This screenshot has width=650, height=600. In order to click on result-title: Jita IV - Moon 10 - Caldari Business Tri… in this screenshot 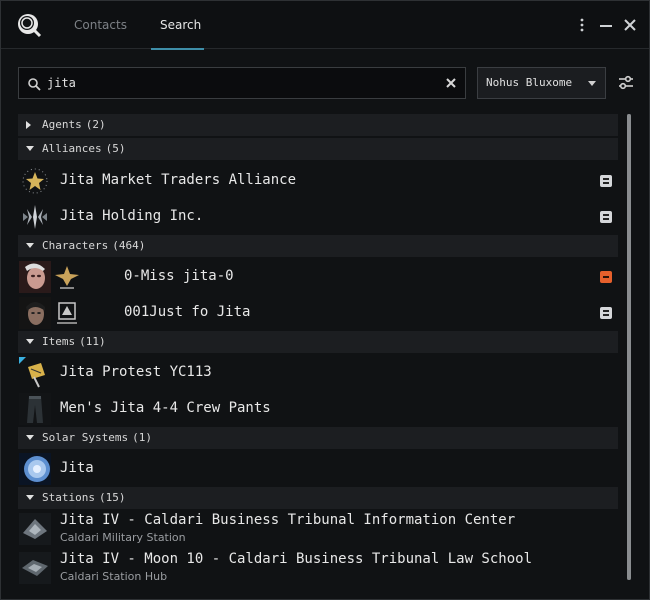, I will do `click(296, 559)`.